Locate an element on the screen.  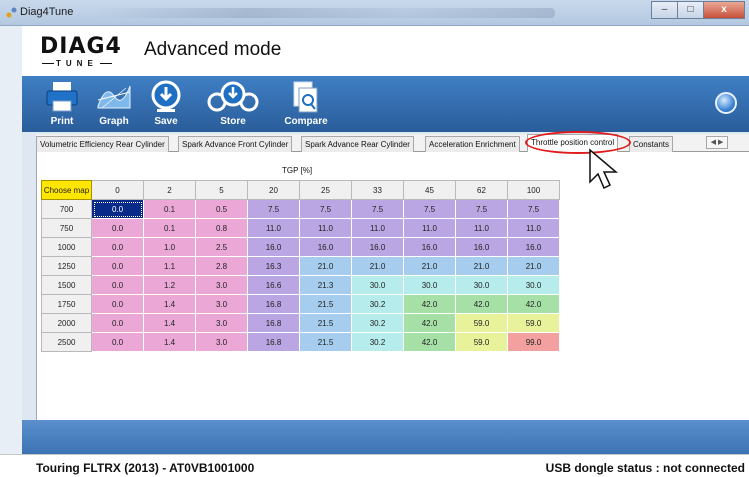
tab-volumetric-efficiency-rear: Volumetric Efficiency Rear Cylinder is located at coordinates (102, 144).